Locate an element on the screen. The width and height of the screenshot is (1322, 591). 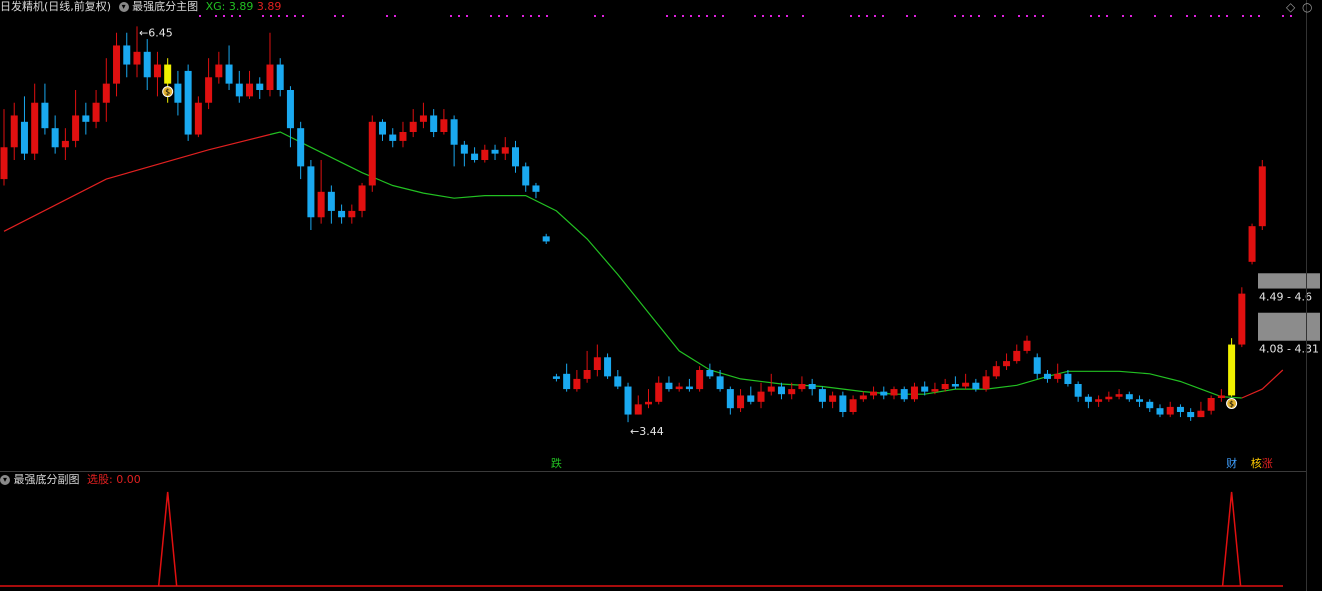
event-label-1: 财 is located at coordinates (1231, 463).